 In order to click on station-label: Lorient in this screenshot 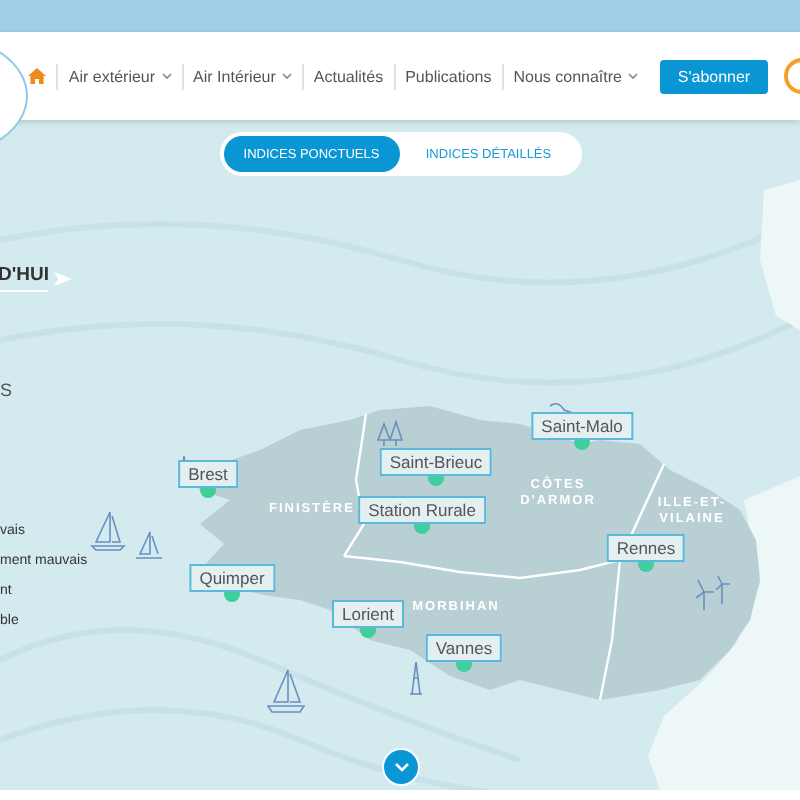, I will do `click(368, 614)`.